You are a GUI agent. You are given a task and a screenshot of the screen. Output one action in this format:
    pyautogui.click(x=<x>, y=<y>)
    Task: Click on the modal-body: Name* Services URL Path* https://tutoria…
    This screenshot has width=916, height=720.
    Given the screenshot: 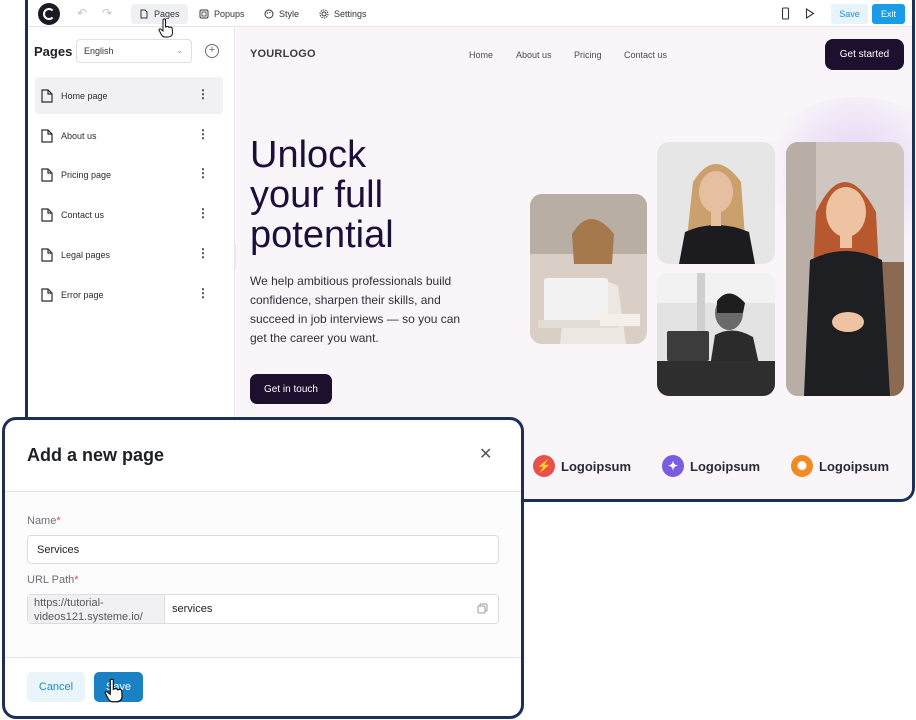 What is the action you would take?
    pyautogui.click(x=263, y=574)
    